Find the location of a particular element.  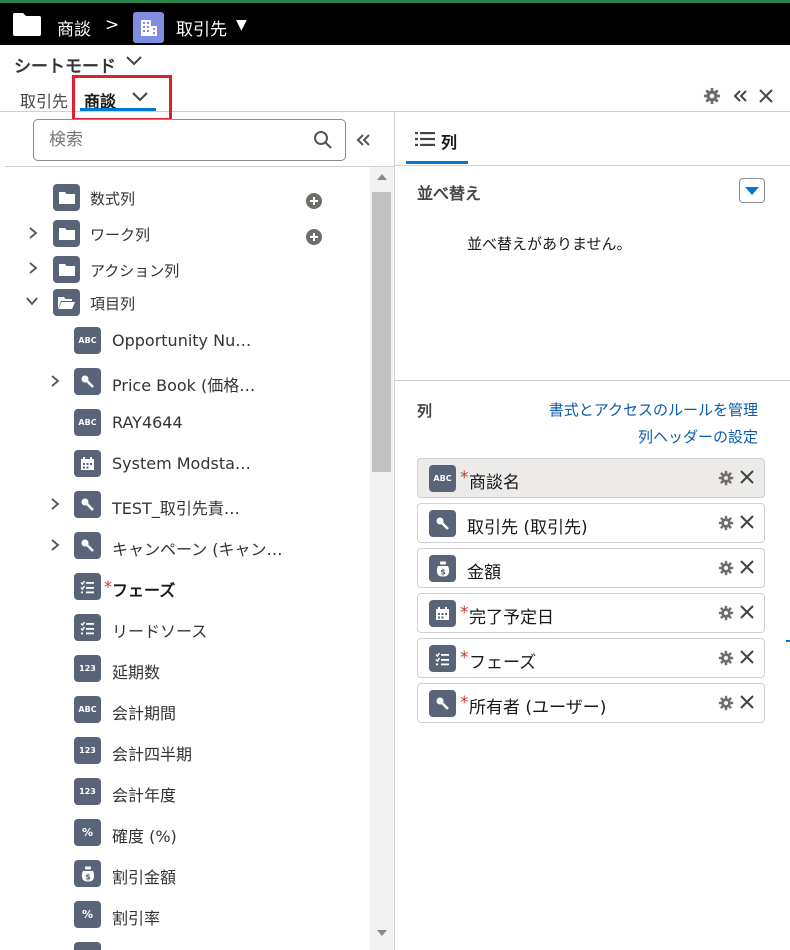

field-label: RAY4644 is located at coordinates (147, 422).